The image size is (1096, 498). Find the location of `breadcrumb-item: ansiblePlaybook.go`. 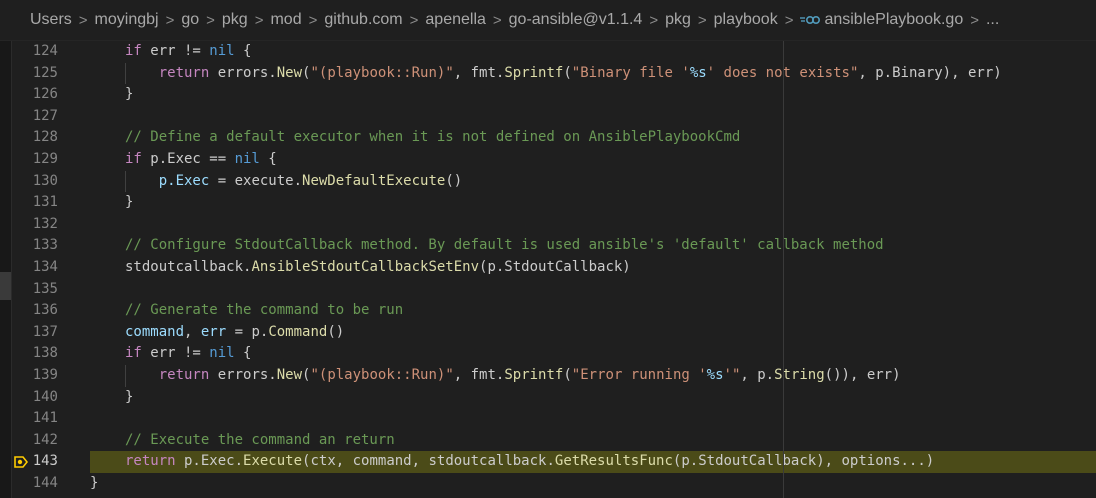

breadcrumb-item: ansiblePlaybook.go is located at coordinates (893, 20).